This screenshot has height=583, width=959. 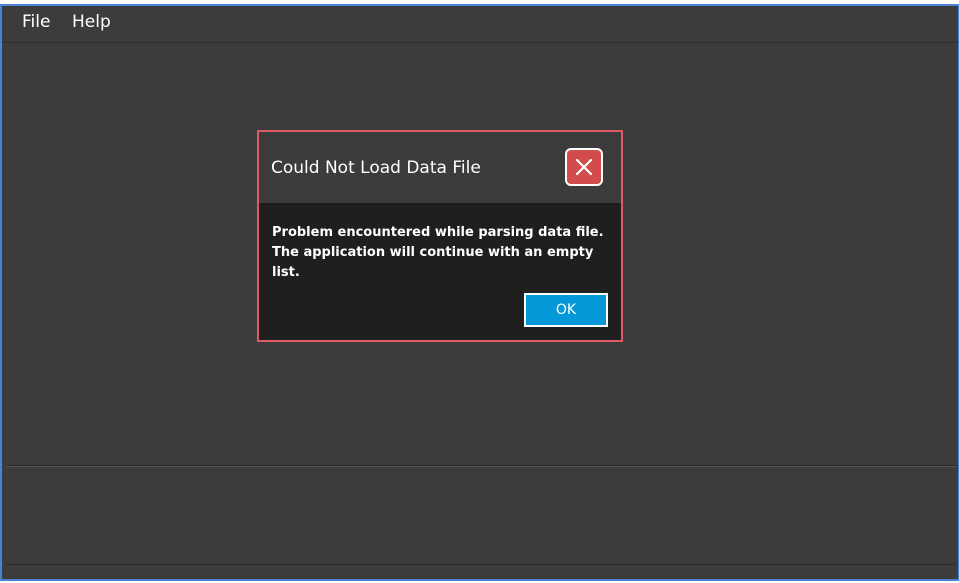 What do you see at coordinates (480, 24) in the screenshot?
I see `menu-bar: File Help` at bounding box center [480, 24].